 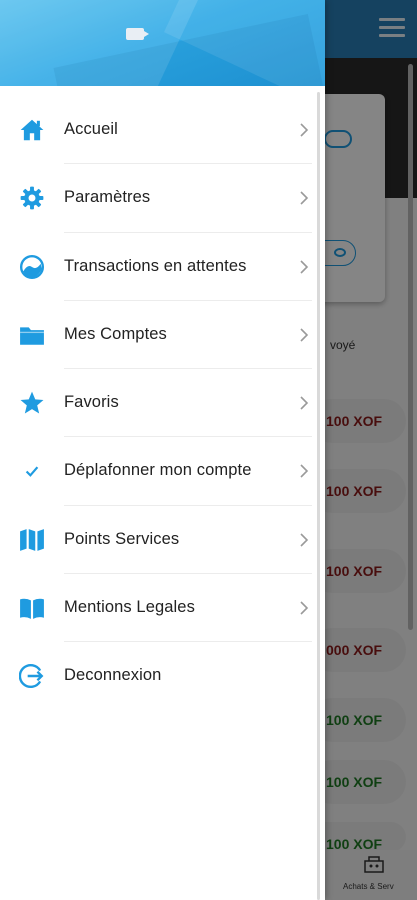 What do you see at coordinates (160, 198) in the screenshot?
I see `menu-item-parametres: Paramètres` at bounding box center [160, 198].